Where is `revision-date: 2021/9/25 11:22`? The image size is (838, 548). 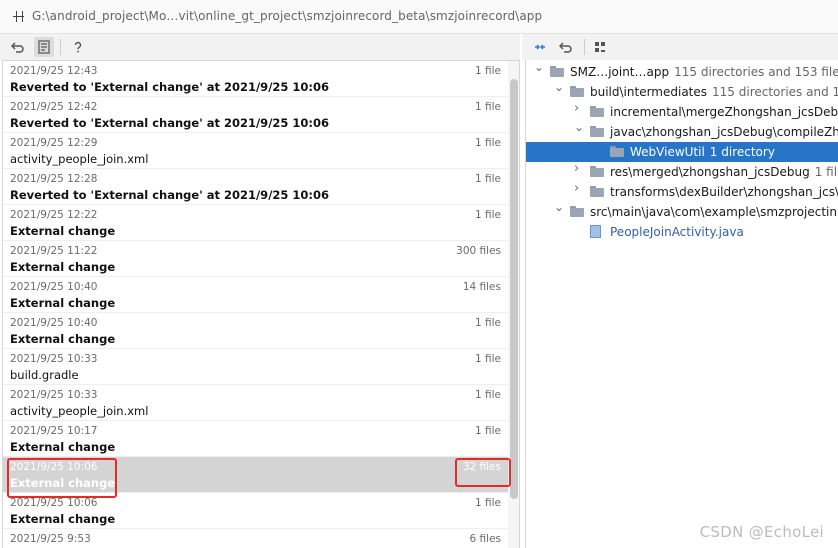
revision-date: 2021/9/25 11:22 is located at coordinates (54, 251).